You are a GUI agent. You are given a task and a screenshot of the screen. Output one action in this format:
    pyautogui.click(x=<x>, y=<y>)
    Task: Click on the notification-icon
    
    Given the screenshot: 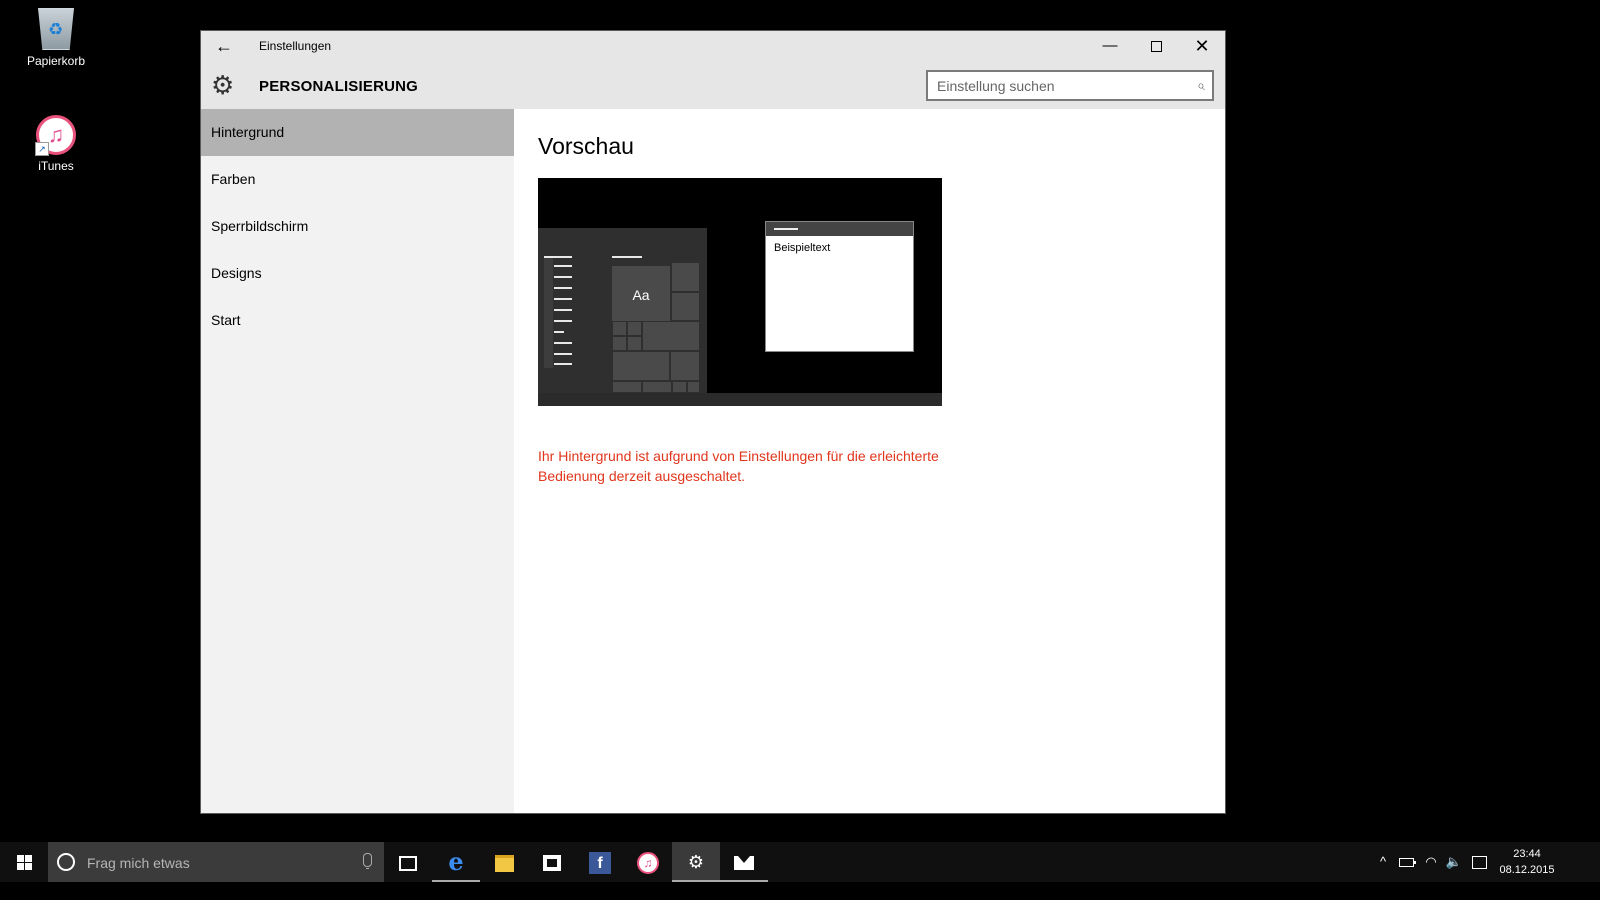 What is the action you would take?
    pyautogui.click(x=1479, y=863)
    